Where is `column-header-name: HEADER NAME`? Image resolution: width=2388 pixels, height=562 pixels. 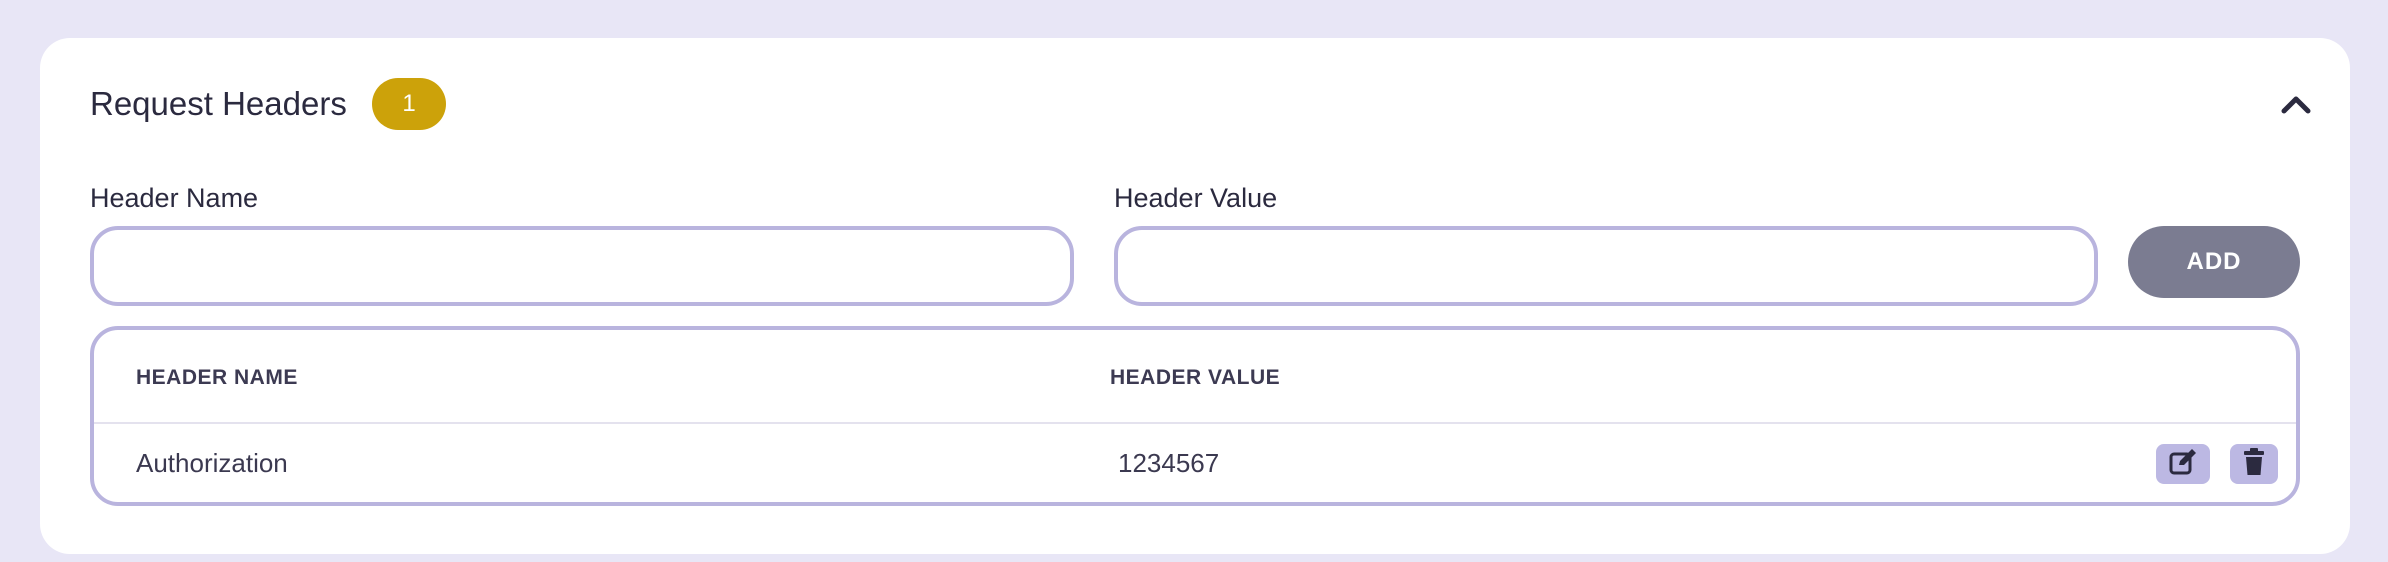
column-header-name: HEADER NAME is located at coordinates (217, 377).